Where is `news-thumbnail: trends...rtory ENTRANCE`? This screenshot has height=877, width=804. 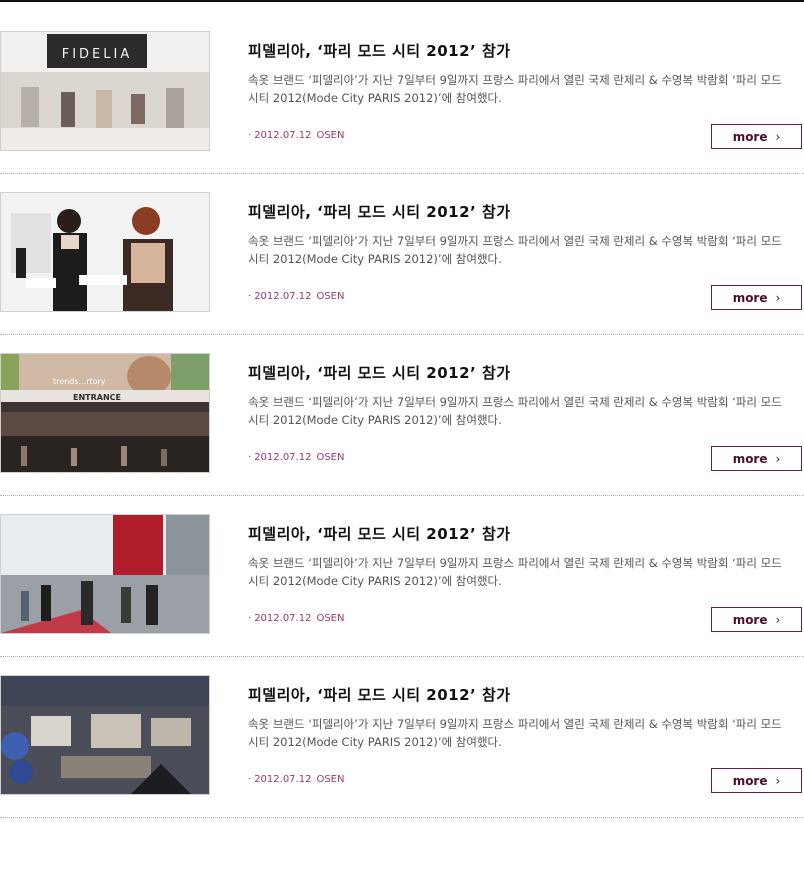 news-thumbnail: trends...rtory ENTRANCE is located at coordinates (105, 413).